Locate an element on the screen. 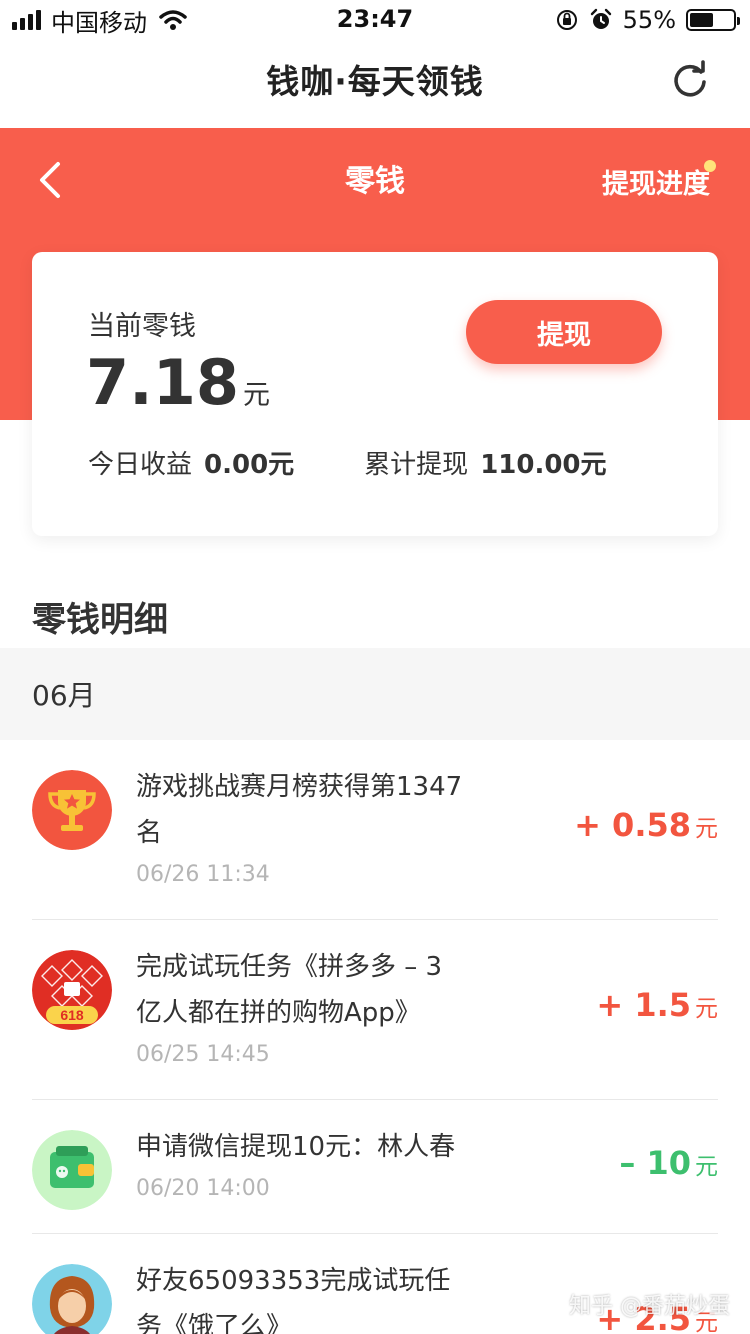 This screenshot has height=1334, width=750. month-header: 06月 is located at coordinates (375, 694).